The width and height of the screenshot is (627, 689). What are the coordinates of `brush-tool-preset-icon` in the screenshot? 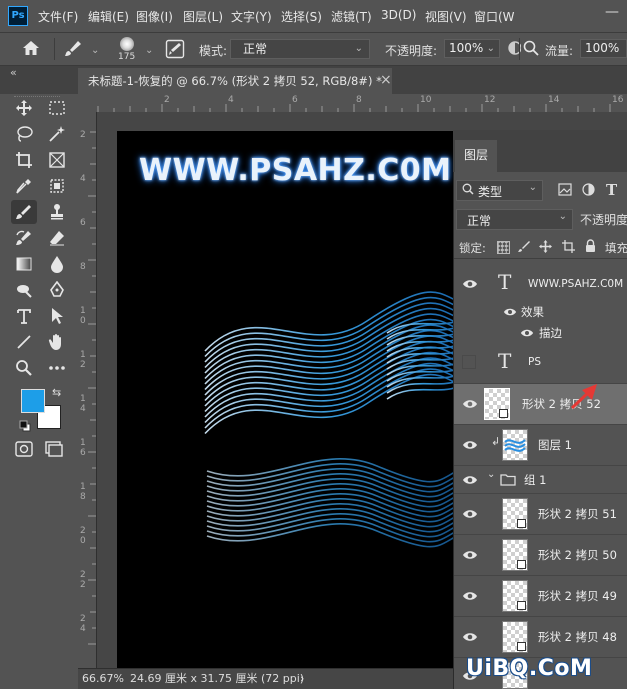 It's located at (73, 50).